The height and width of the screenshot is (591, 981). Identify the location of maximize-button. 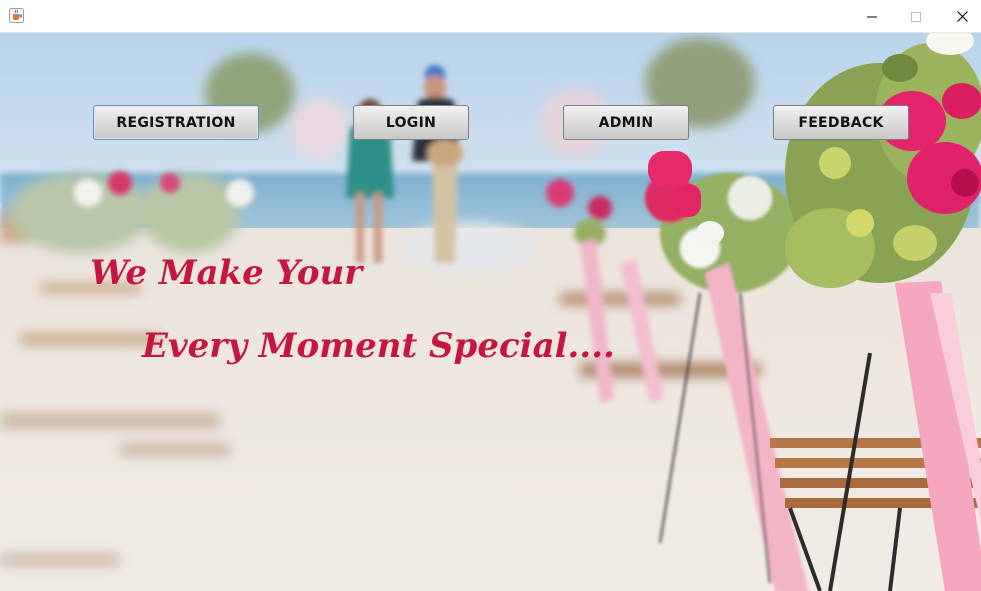
(916, 16).